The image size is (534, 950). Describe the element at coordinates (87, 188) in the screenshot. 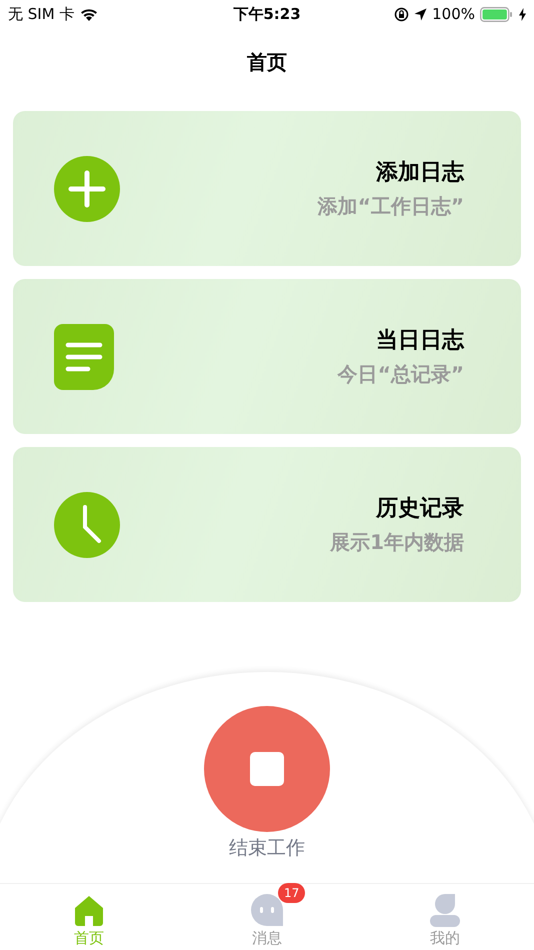

I see `plus-icon` at that location.